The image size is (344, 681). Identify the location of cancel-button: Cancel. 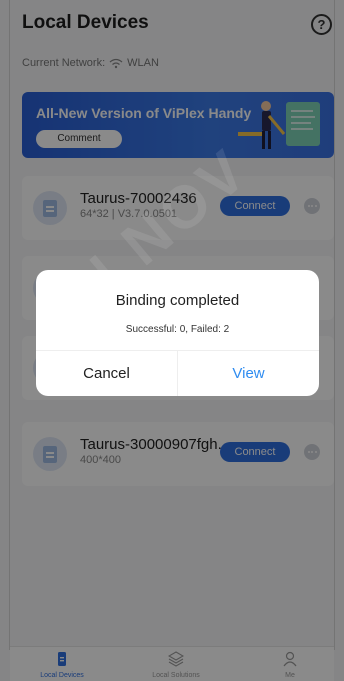
(106, 373).